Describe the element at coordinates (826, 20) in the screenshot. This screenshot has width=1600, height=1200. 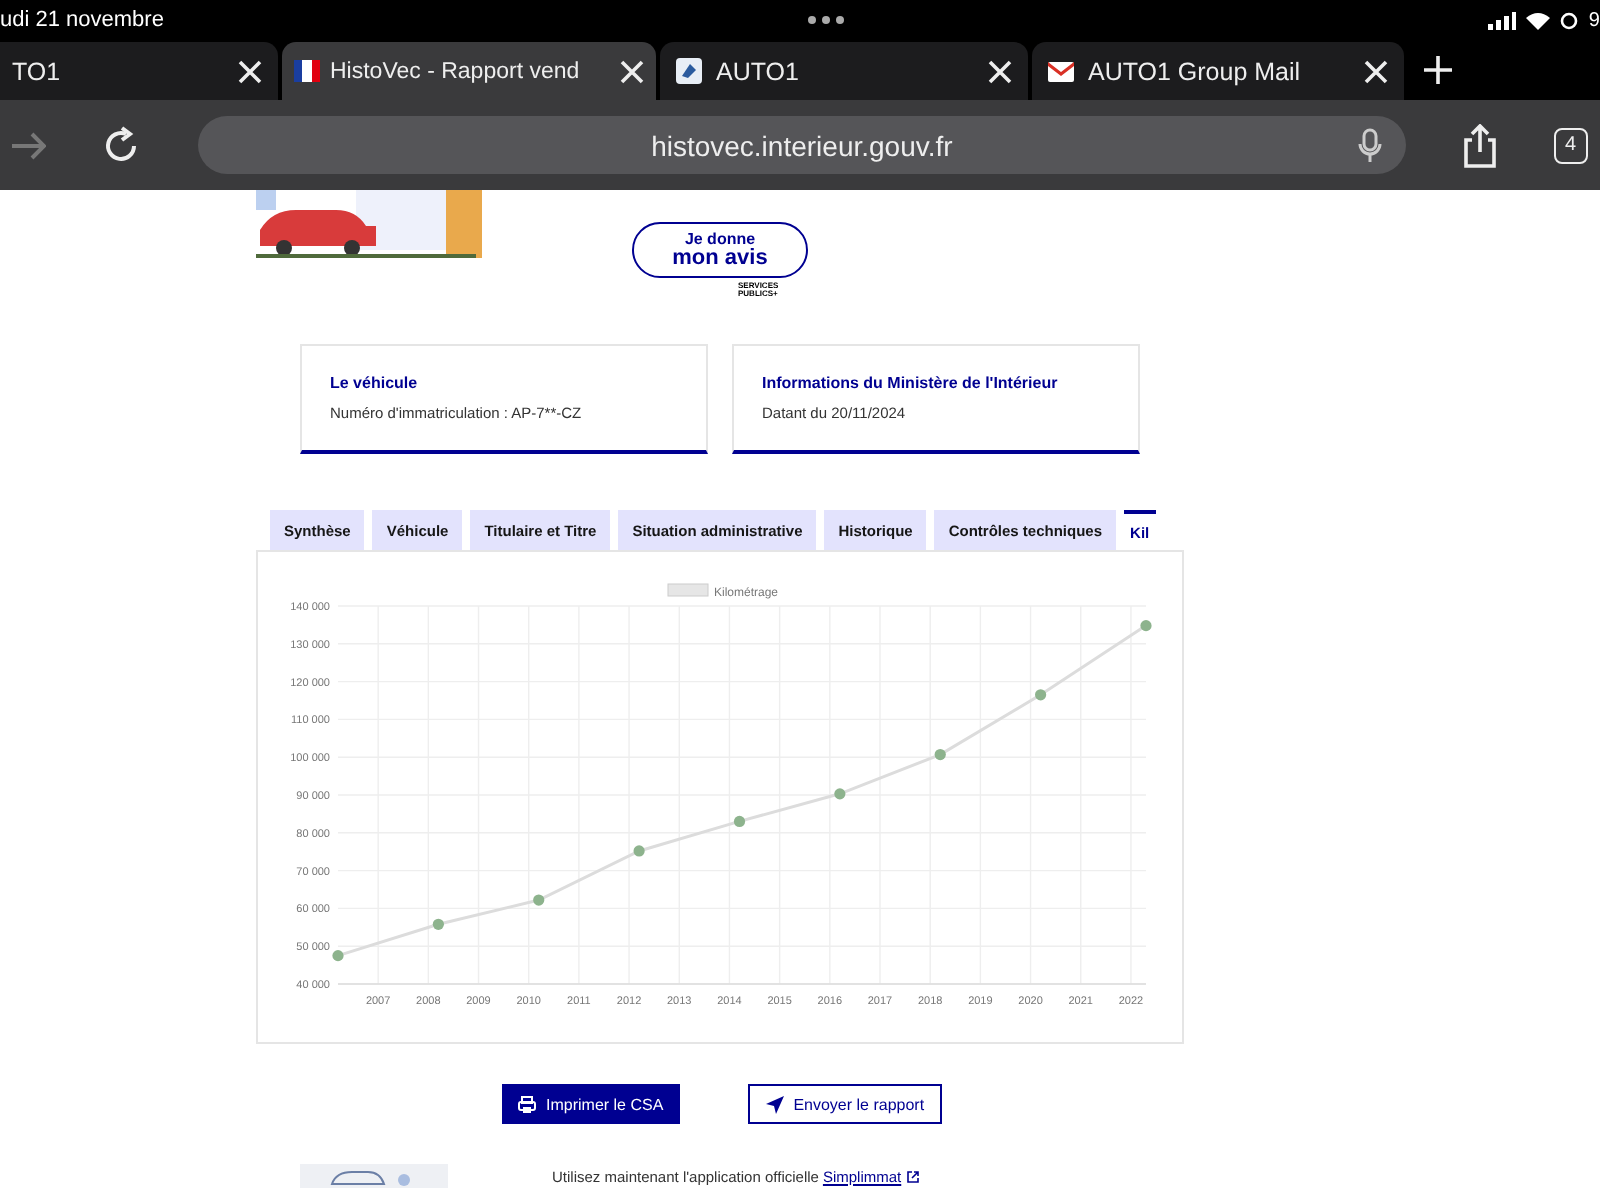
I see `more-icon` at that location.